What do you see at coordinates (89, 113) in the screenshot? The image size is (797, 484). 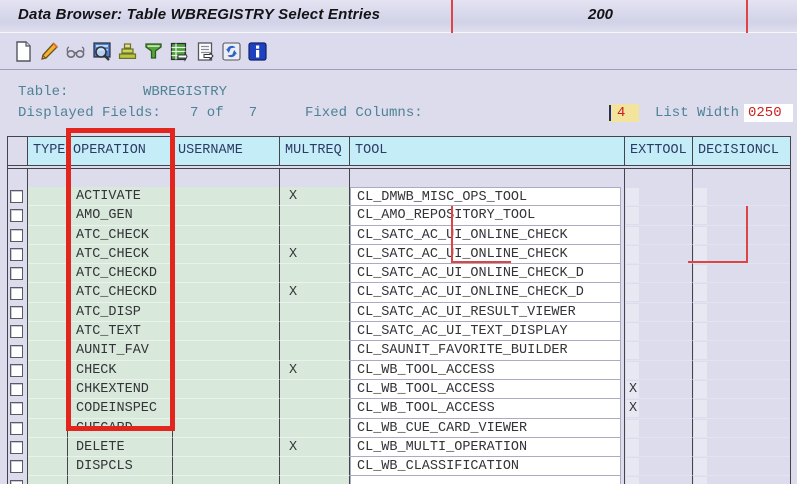 I see `displayed-fields-label: Displayed Fields:` at bounding box center [89, 113].